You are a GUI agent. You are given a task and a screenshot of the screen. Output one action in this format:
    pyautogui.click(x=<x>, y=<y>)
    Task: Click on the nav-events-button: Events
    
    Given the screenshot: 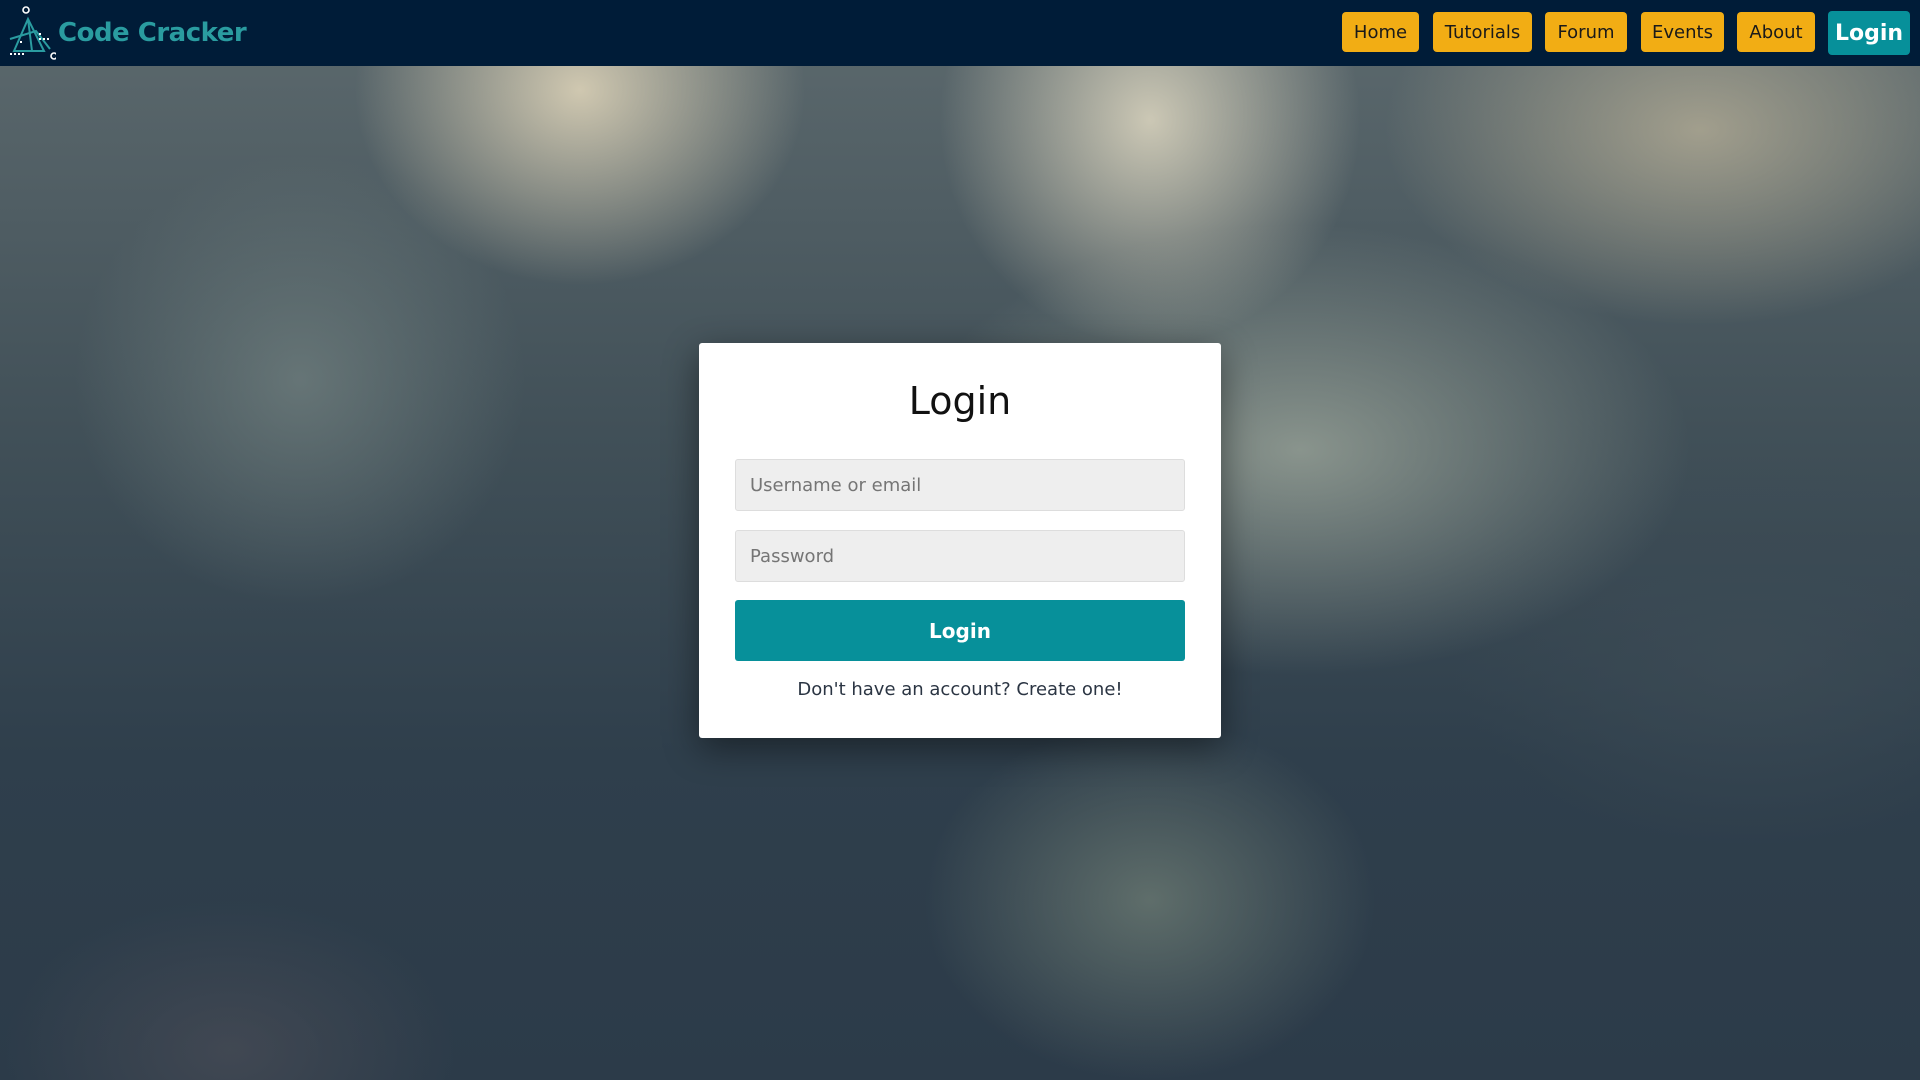 What is the action you would take?
    pyautogui.click(x=1682, y=32)
    